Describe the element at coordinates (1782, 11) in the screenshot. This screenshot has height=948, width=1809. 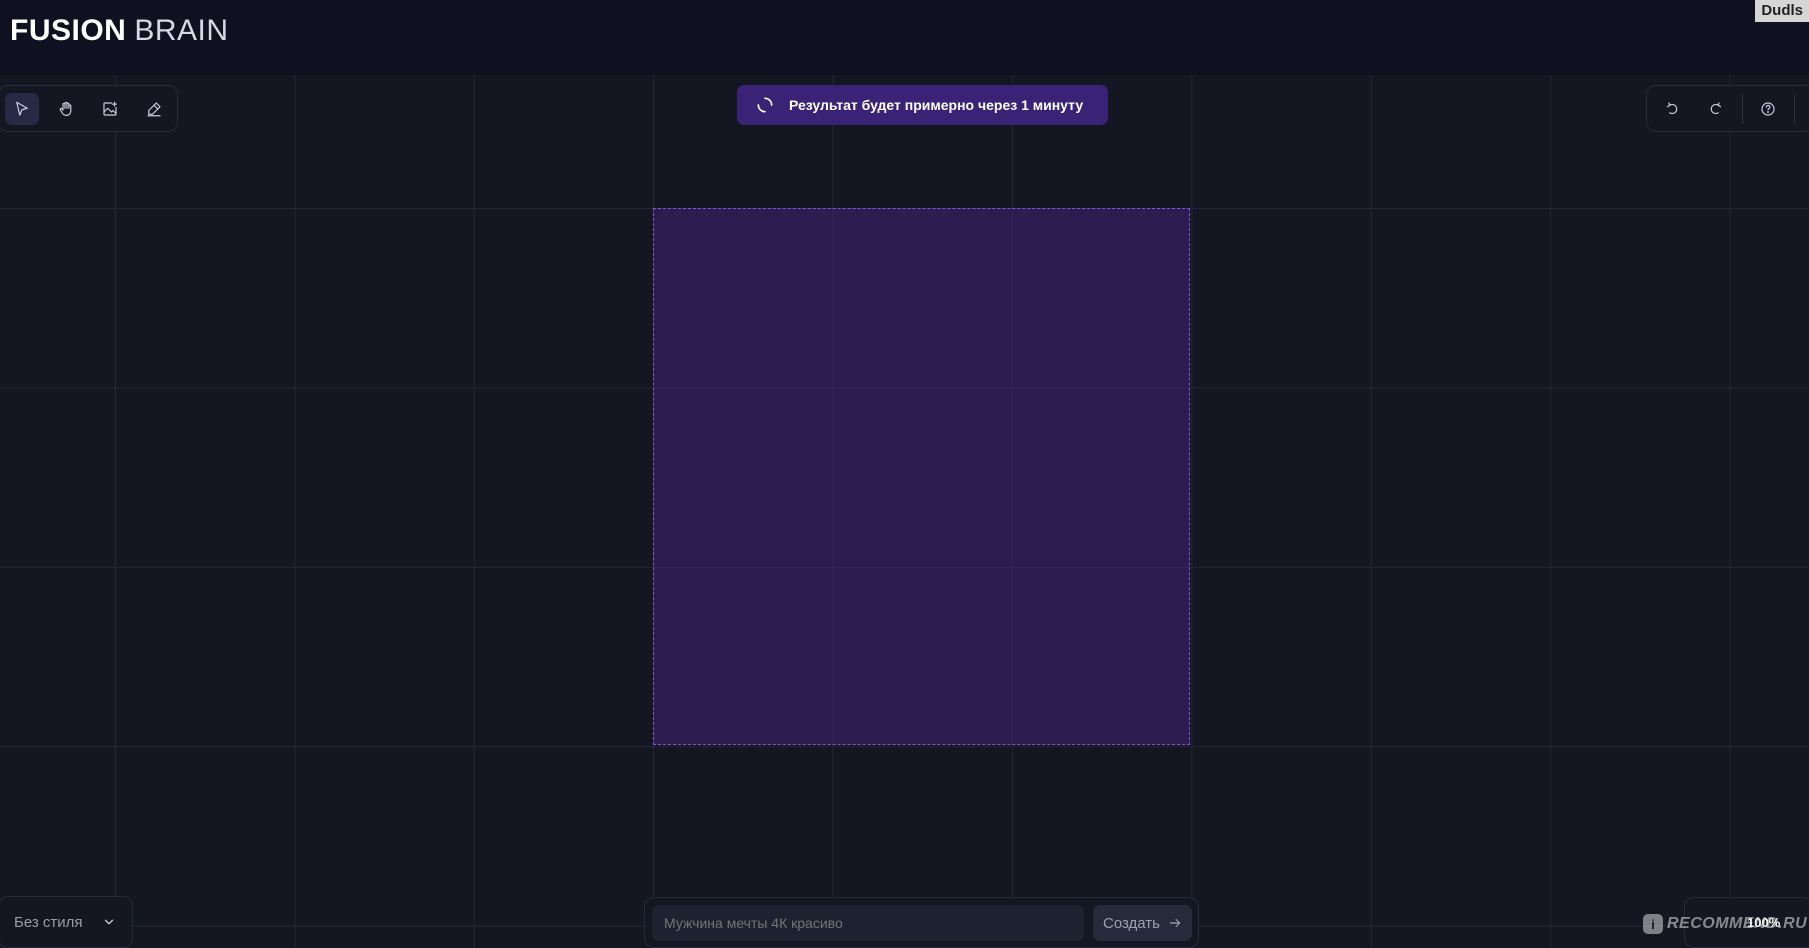
I see `username-badge: Dudls` at that location.